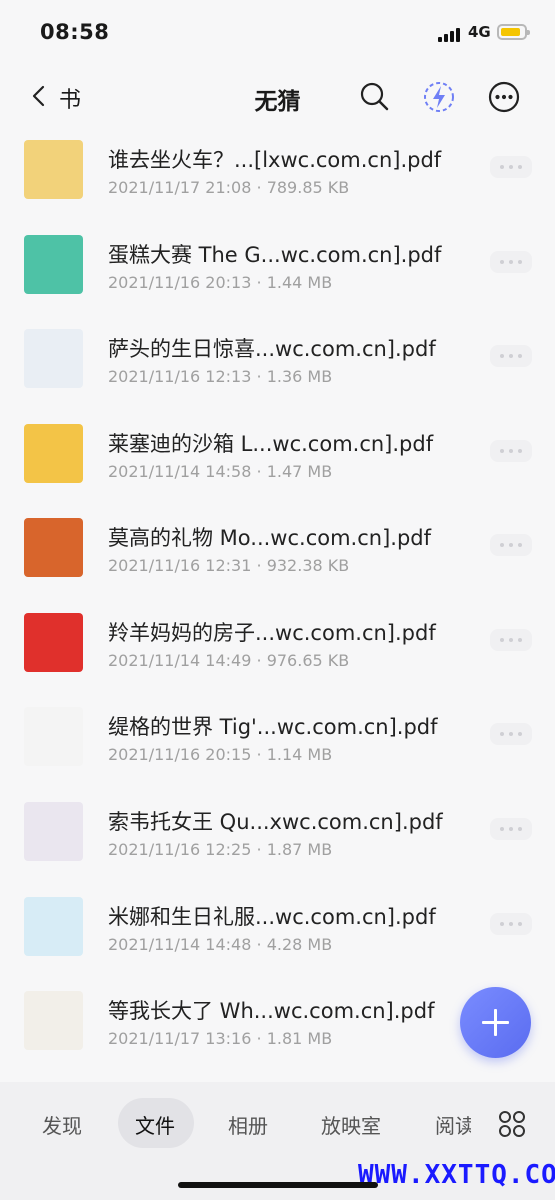 This screenshot has width=555, height=1200. I want to click on file-date: 2021/11/16 20:15, so click(180, 754).